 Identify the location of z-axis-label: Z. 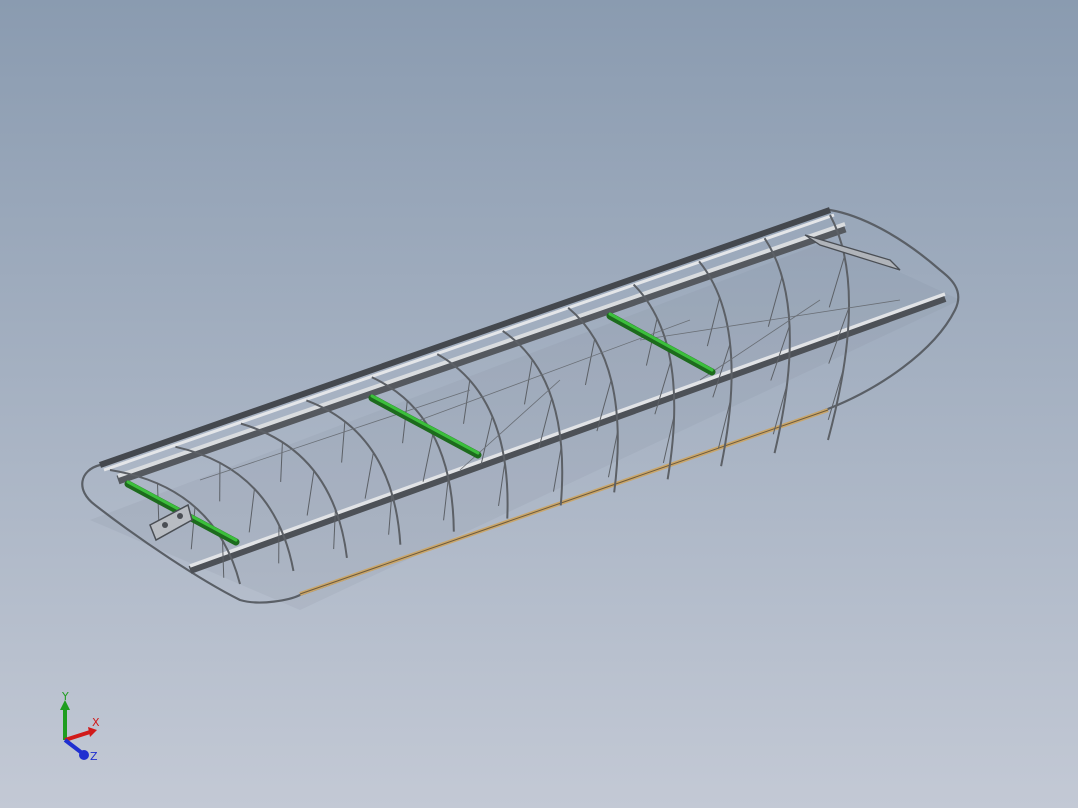
(94, 756).